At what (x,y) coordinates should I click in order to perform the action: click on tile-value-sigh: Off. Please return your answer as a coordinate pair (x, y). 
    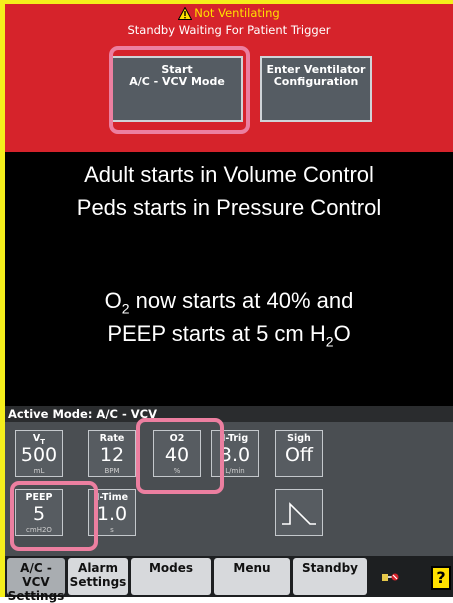
    Looking at the image, I should click on (299, 455).